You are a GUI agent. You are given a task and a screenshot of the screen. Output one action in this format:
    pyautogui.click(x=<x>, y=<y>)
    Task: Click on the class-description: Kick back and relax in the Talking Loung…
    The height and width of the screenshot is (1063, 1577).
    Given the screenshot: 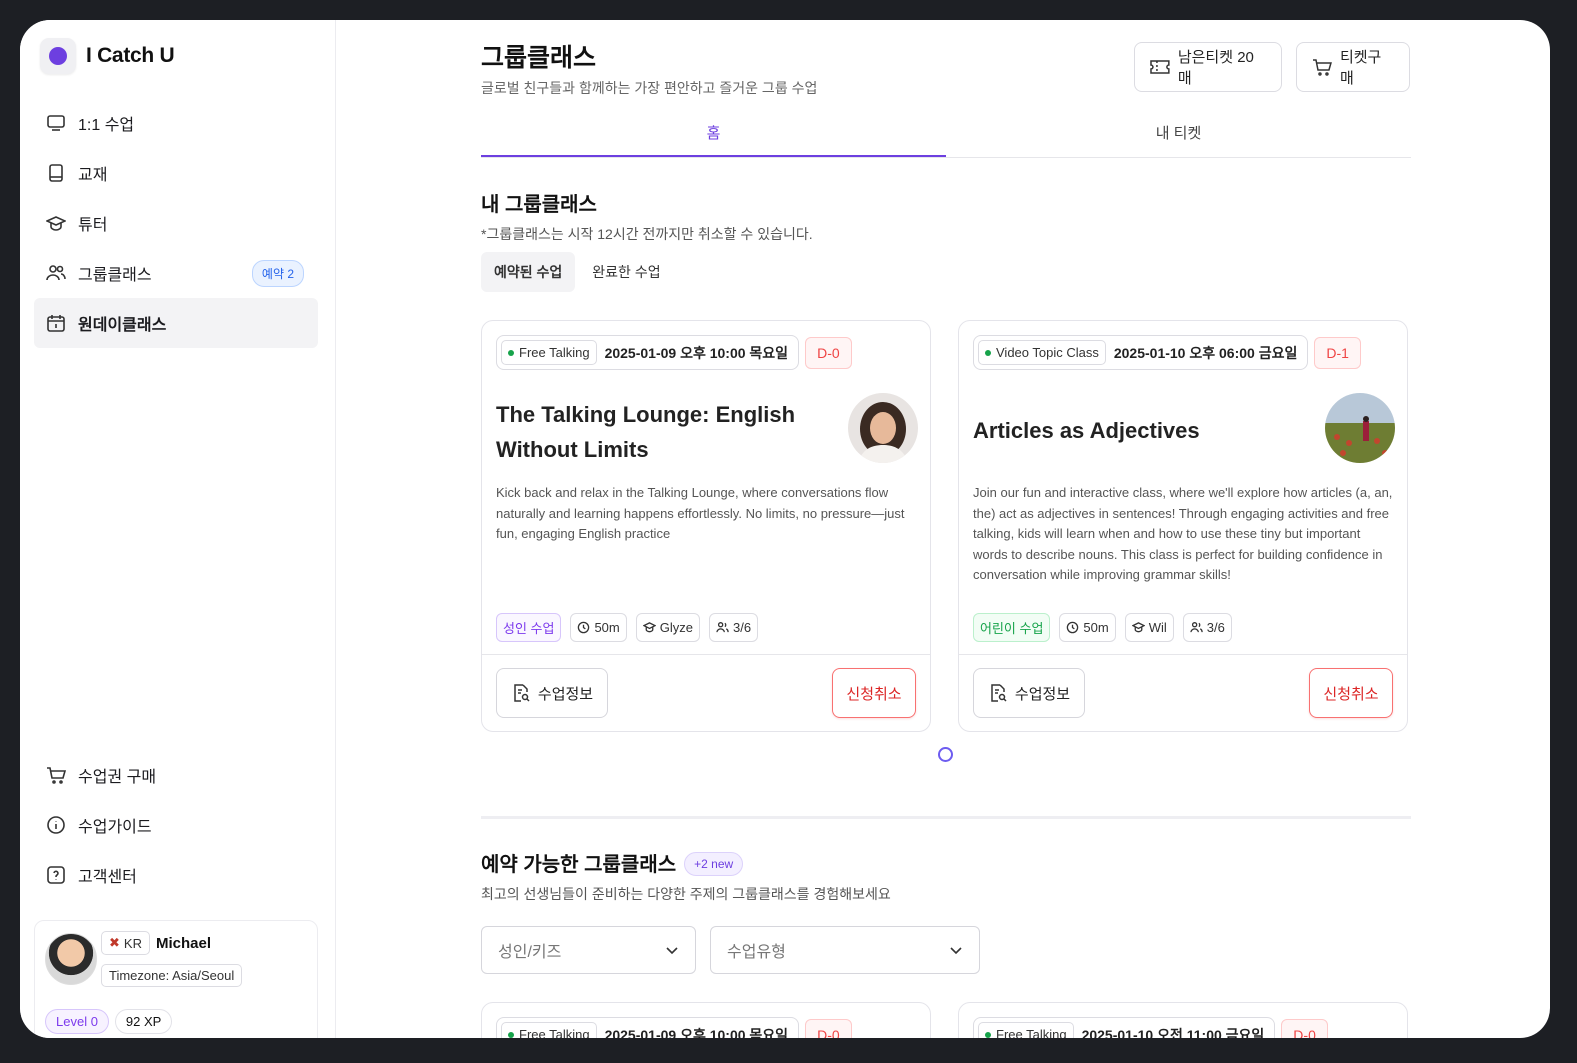 What is the action you would take?
    pyautogui.click(x=700, y=513)
    